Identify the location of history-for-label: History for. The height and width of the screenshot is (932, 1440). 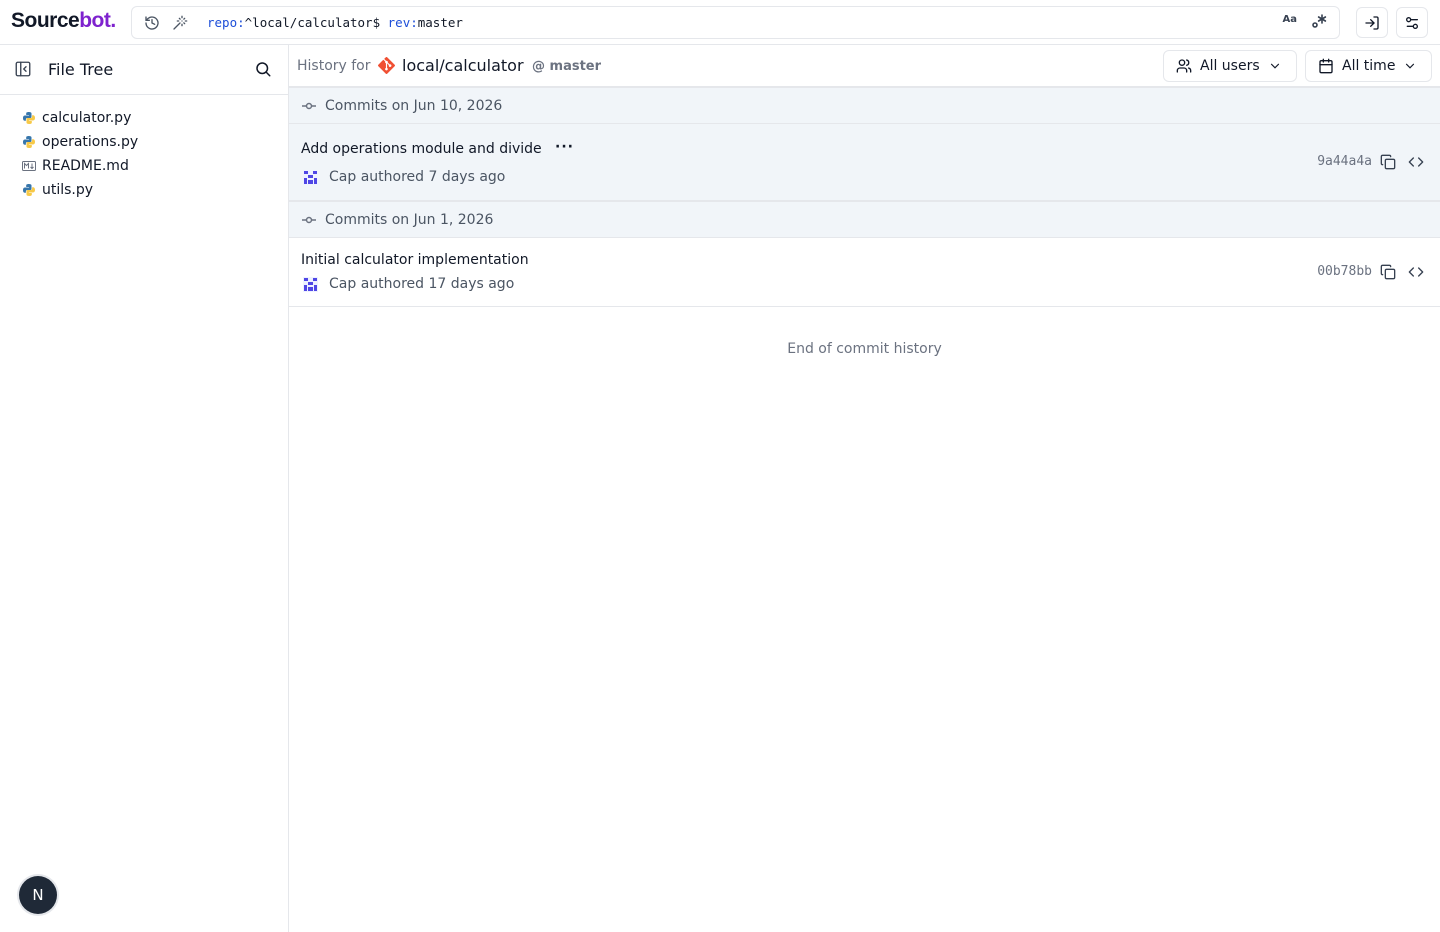
(334, 66).